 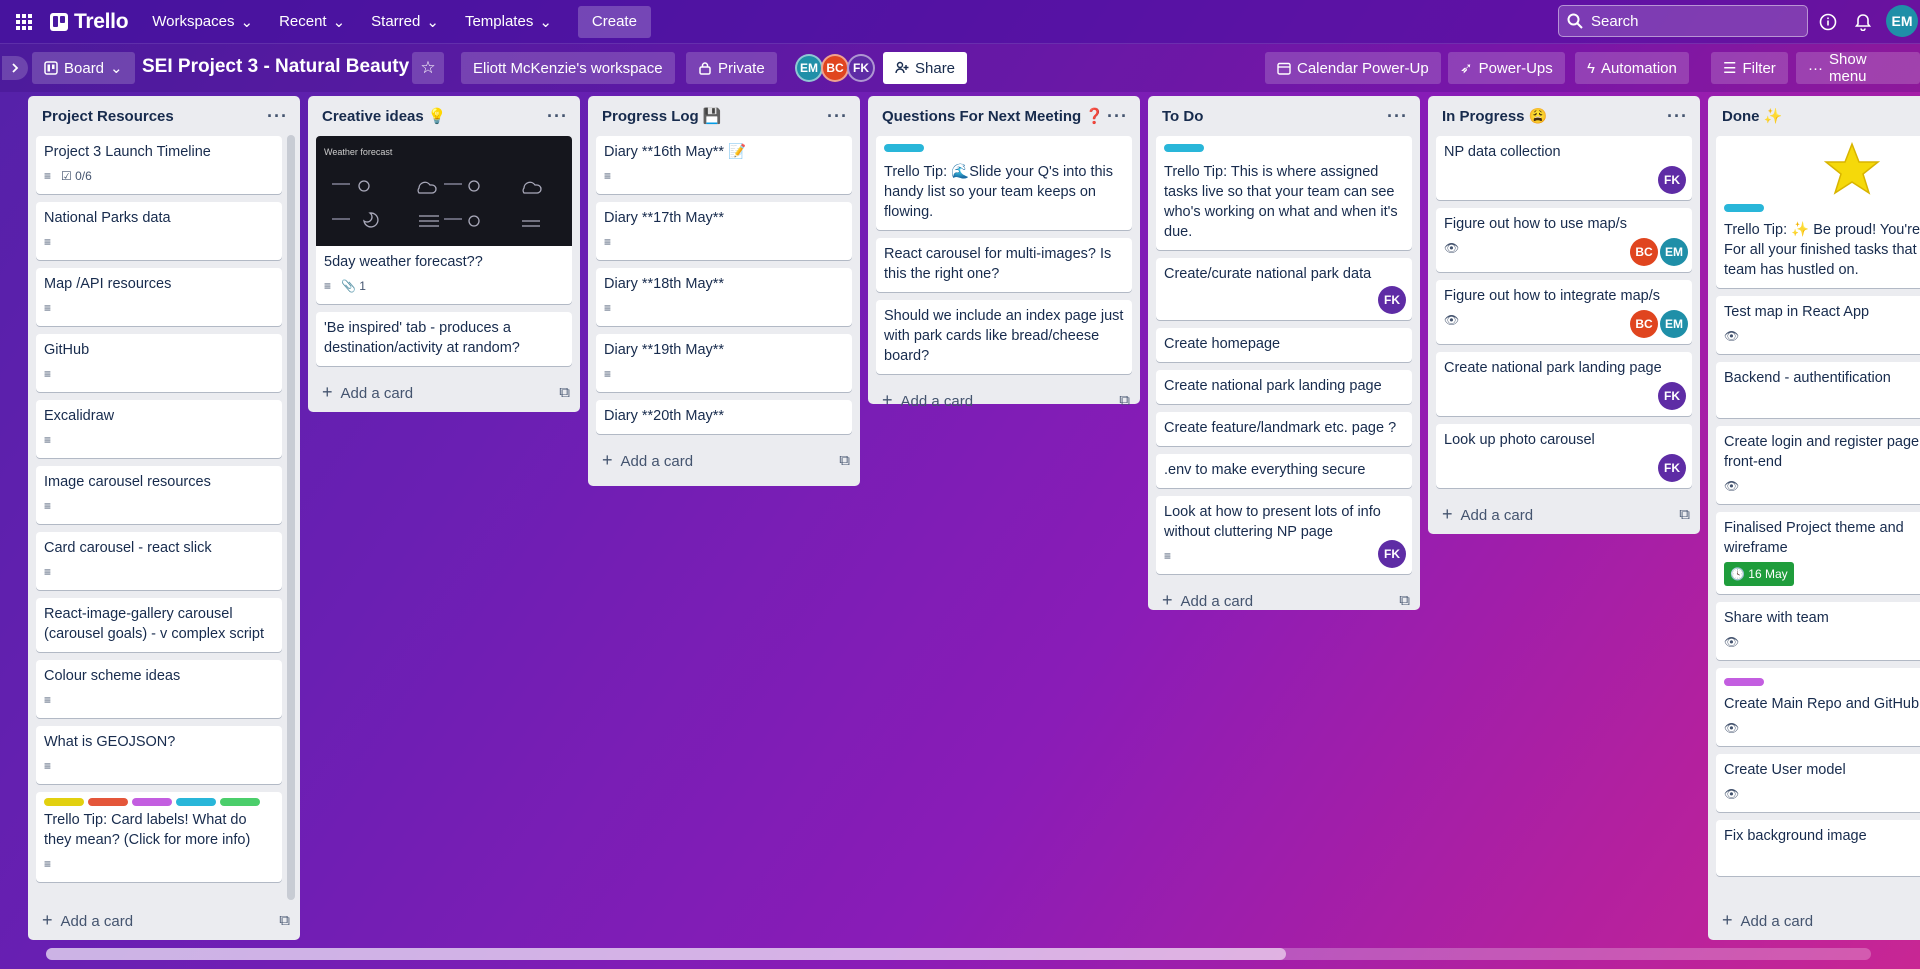 I want to click on card: Share with team 👁, so click(x=1818, y=631).